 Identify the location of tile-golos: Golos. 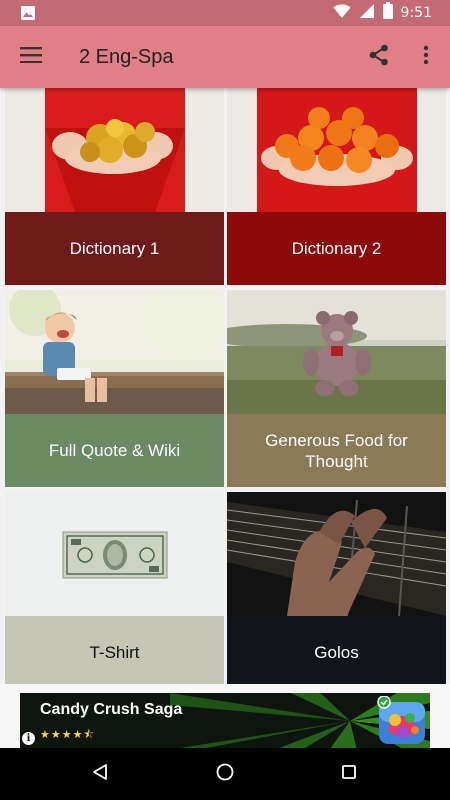
(336, 590).